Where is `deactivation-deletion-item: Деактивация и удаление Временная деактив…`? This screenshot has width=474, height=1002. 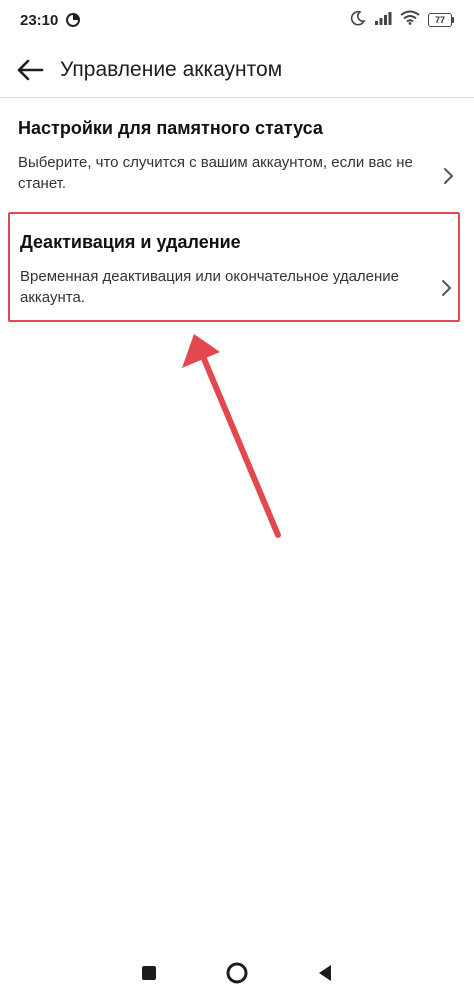 deactivation-deletion-item: Деактивация и удаление Временная деактив… is located at coordinates (234, 267).